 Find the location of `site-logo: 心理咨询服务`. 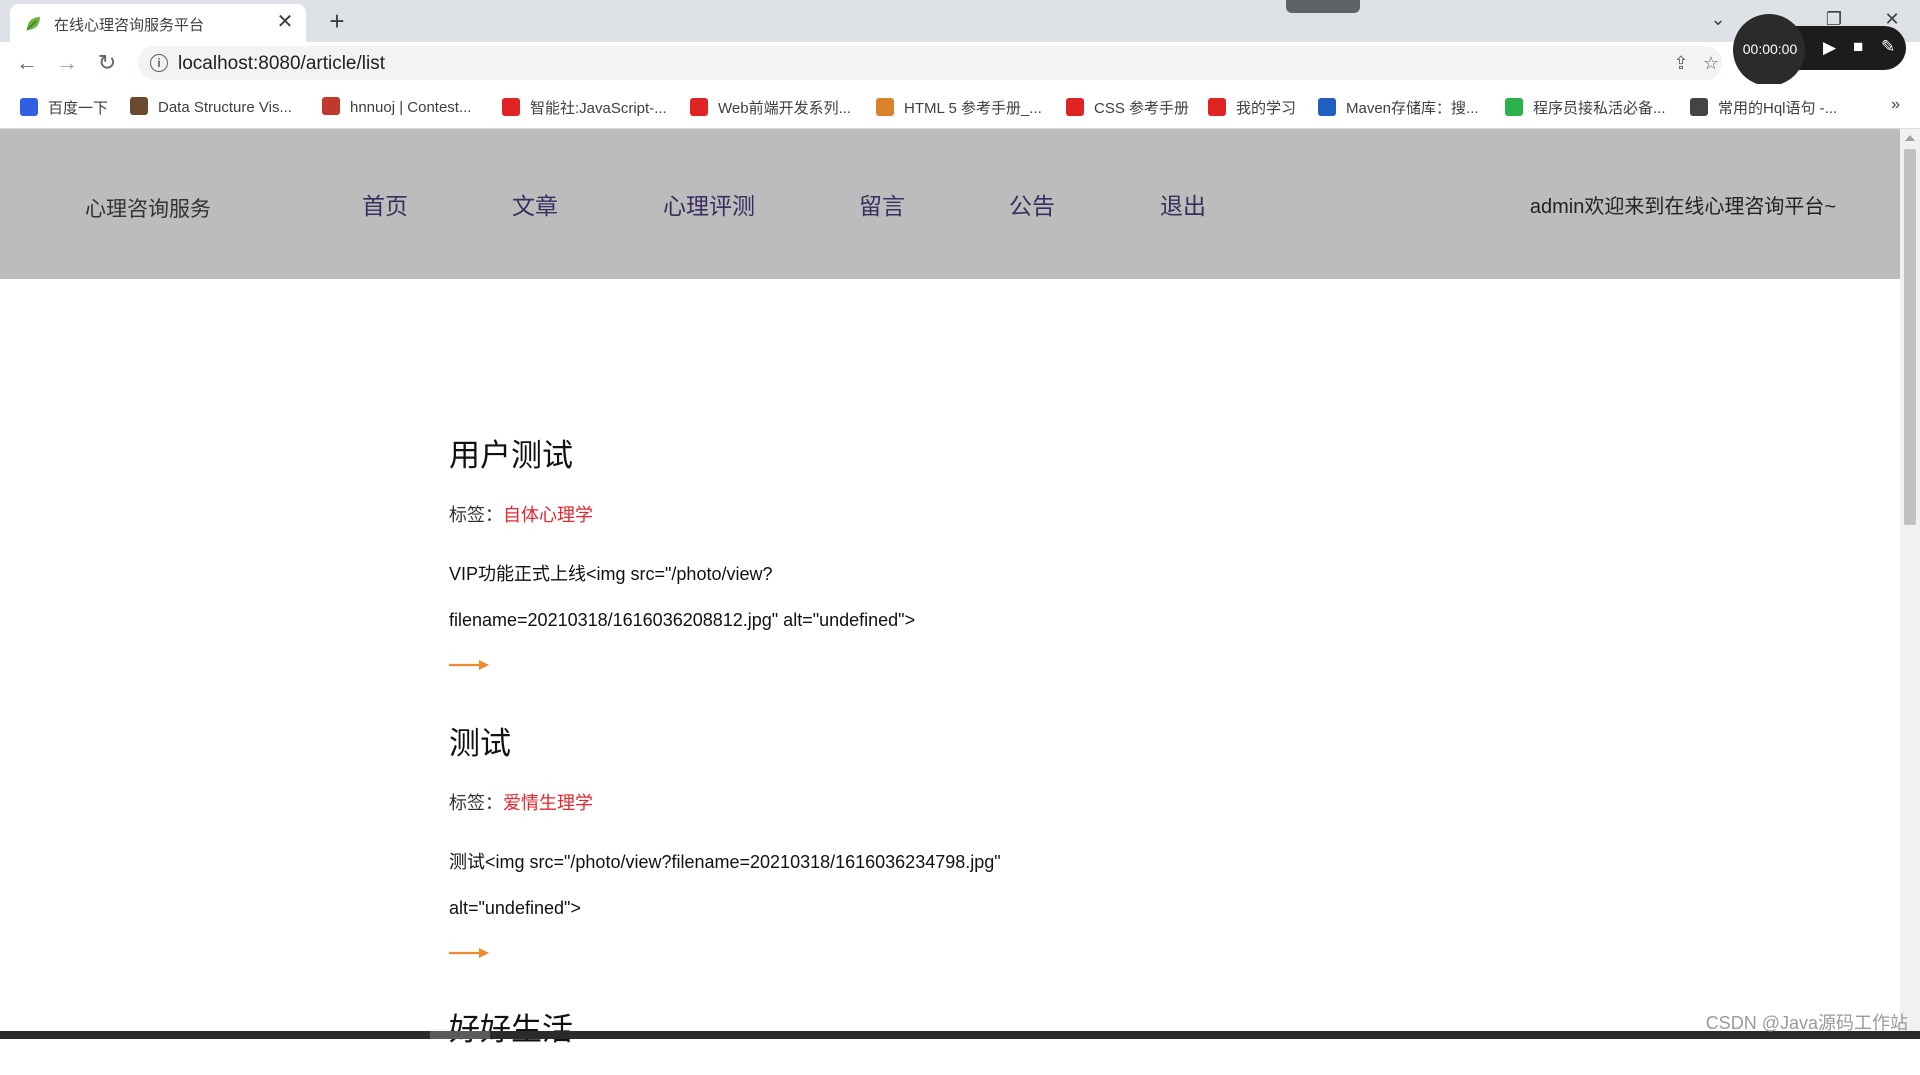

site-logo: 心理咨询服务 is located at coordinates (148, 208).